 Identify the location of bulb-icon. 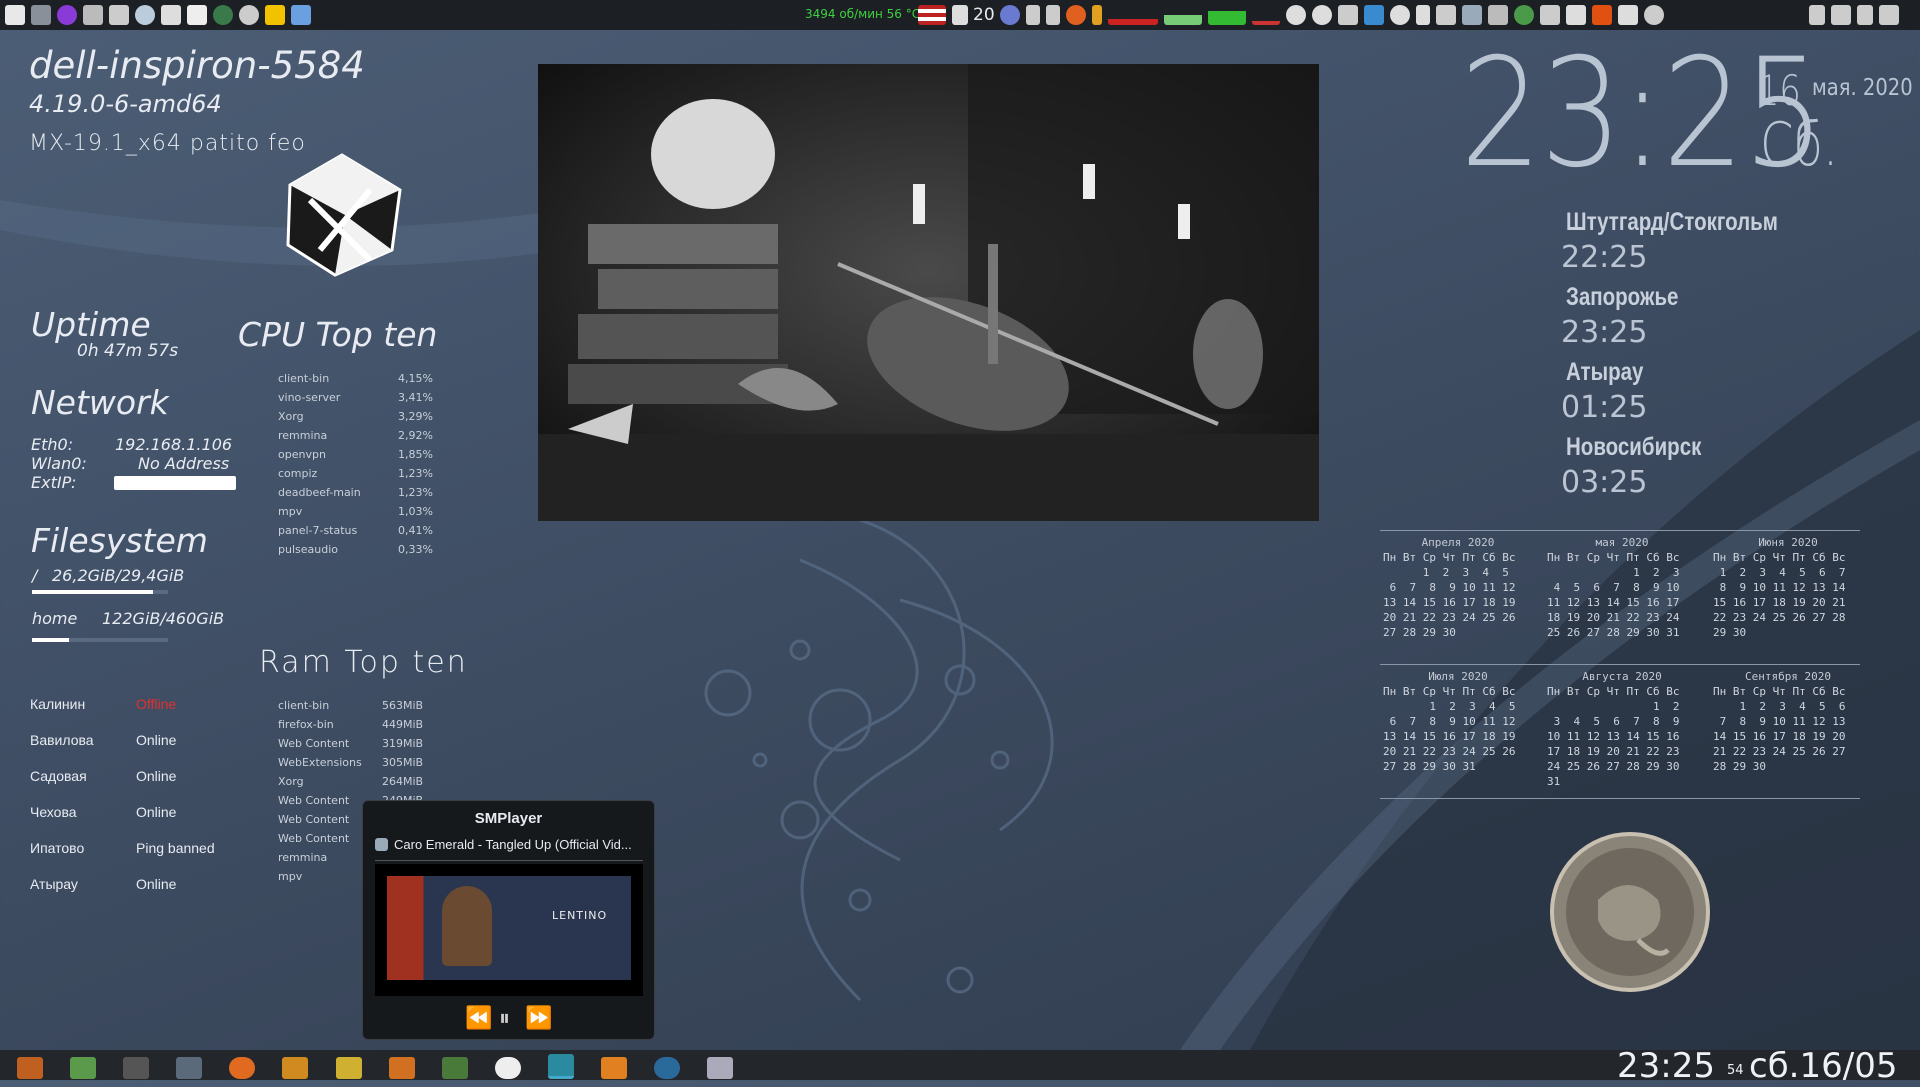
(1347, 15).